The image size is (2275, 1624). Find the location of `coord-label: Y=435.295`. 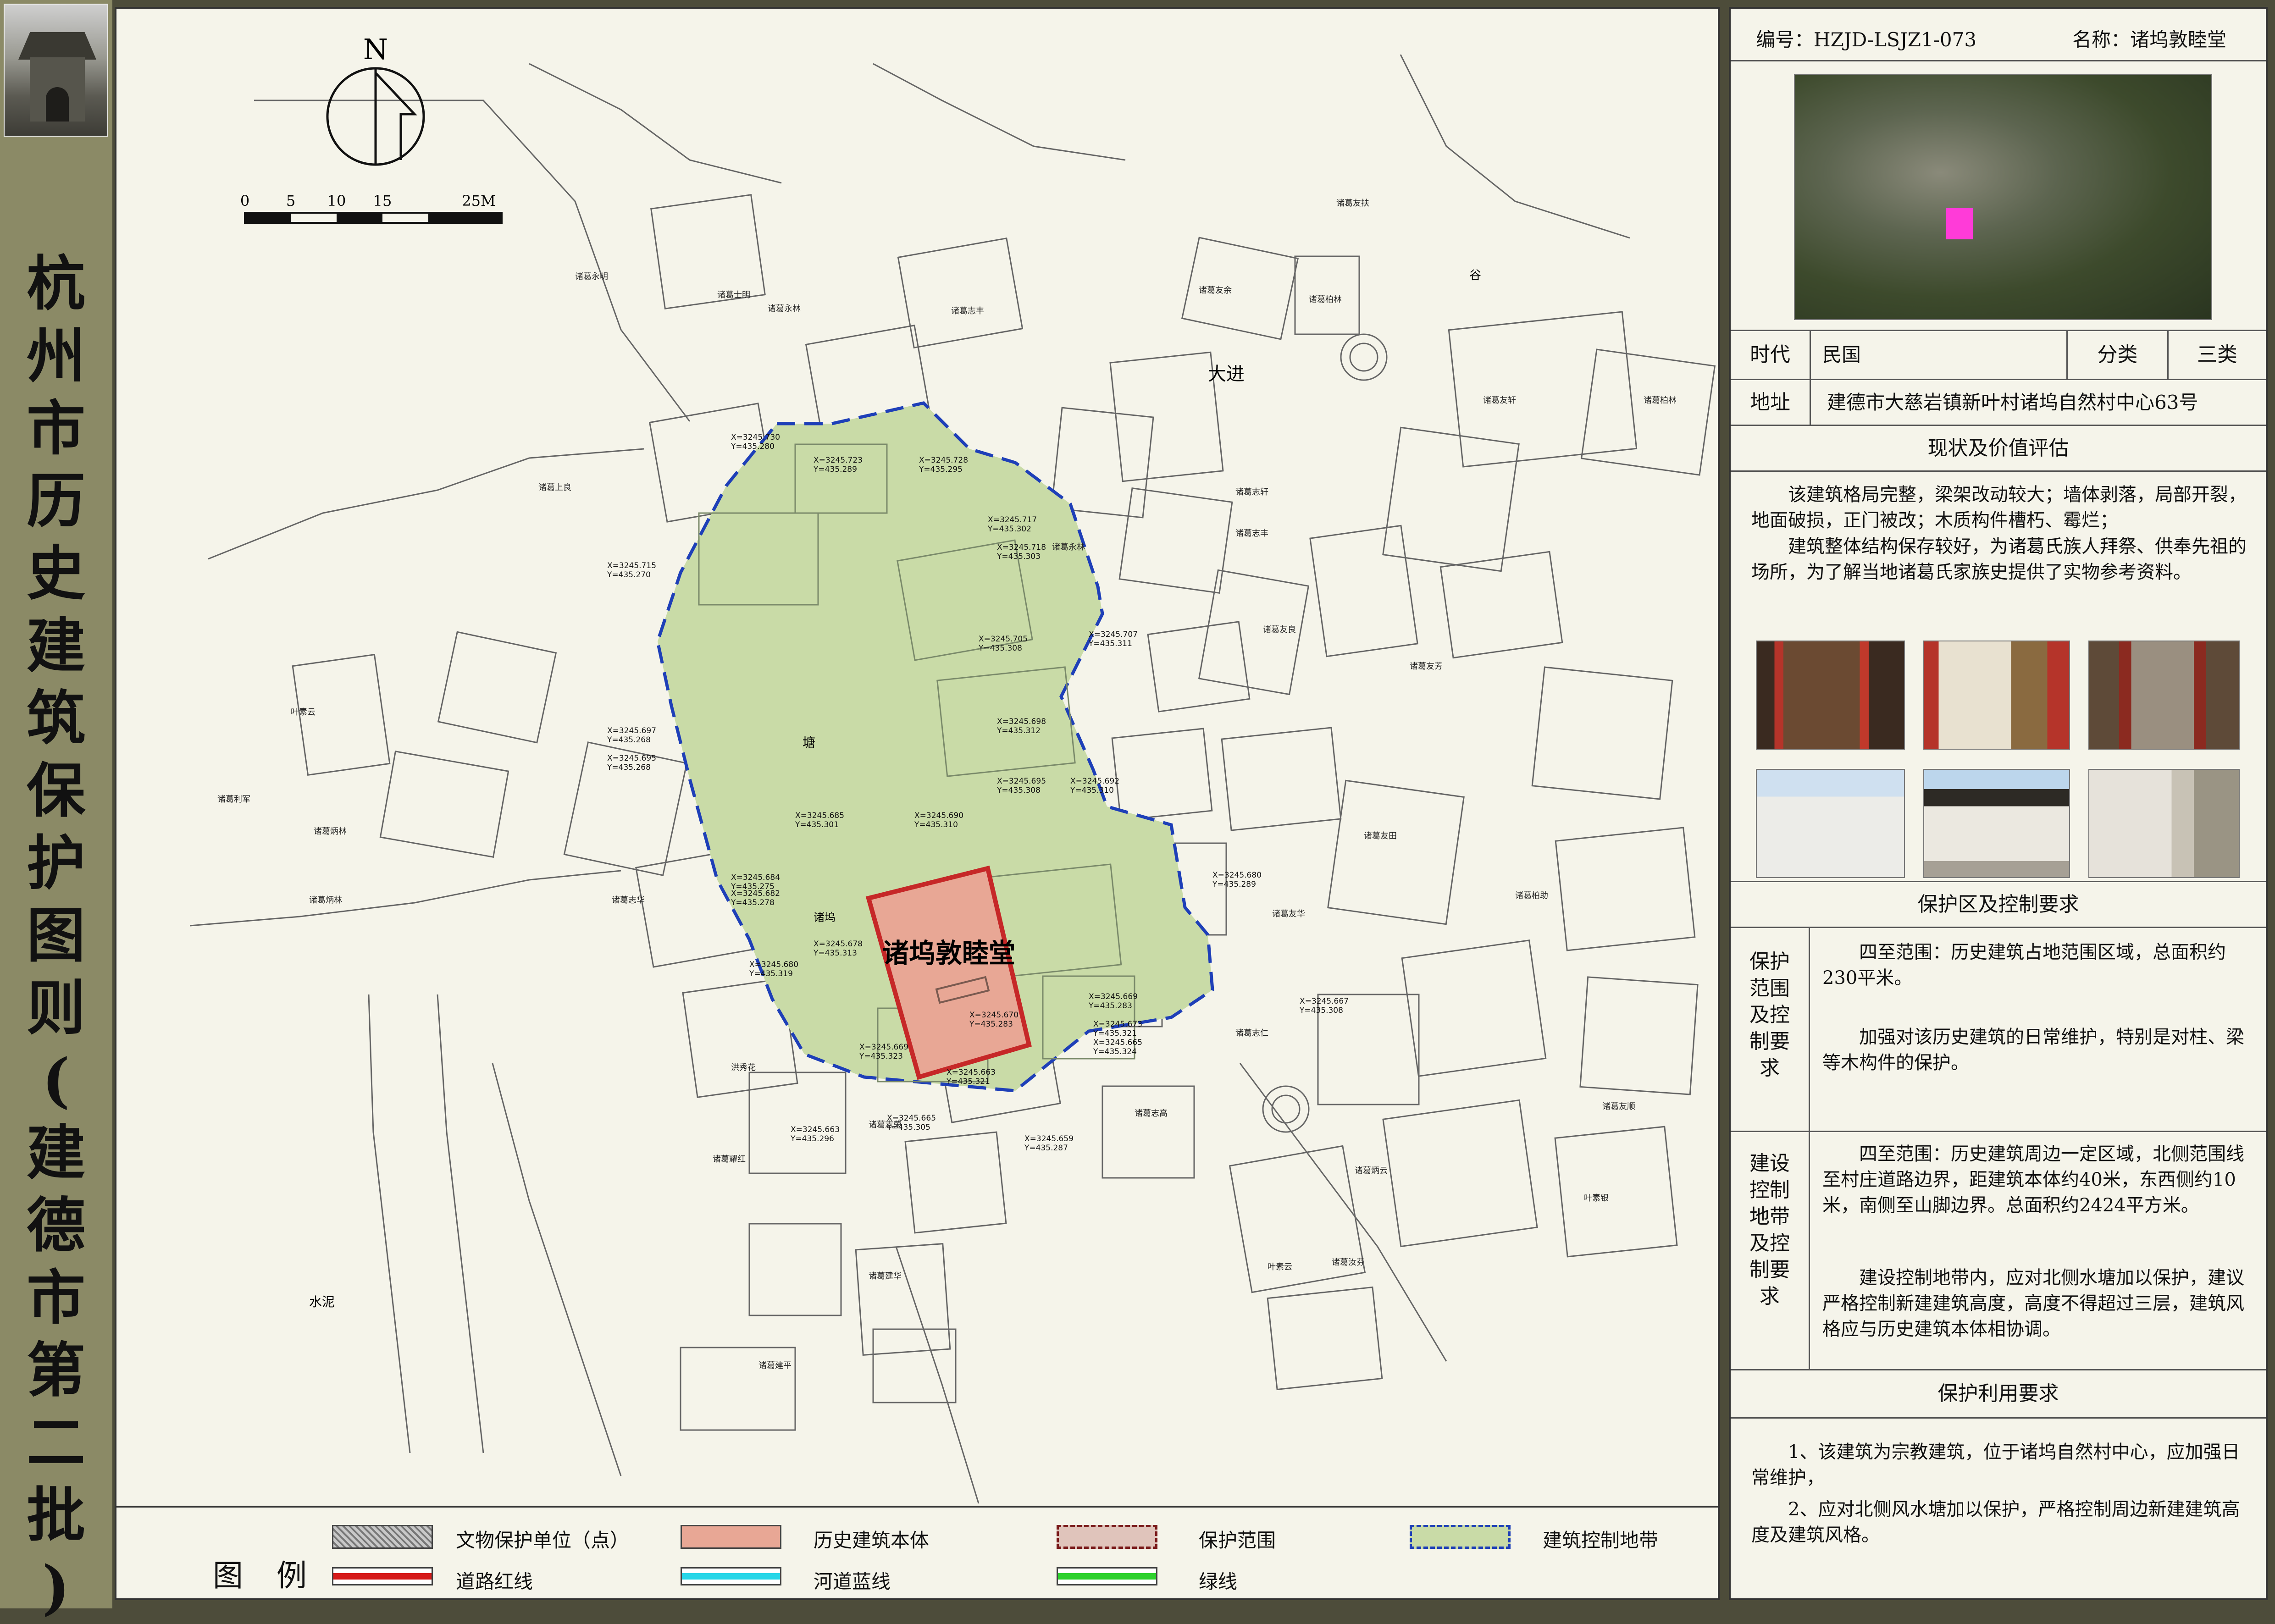

coord-label: Y=435.295 is located at coordinates (941, 469).